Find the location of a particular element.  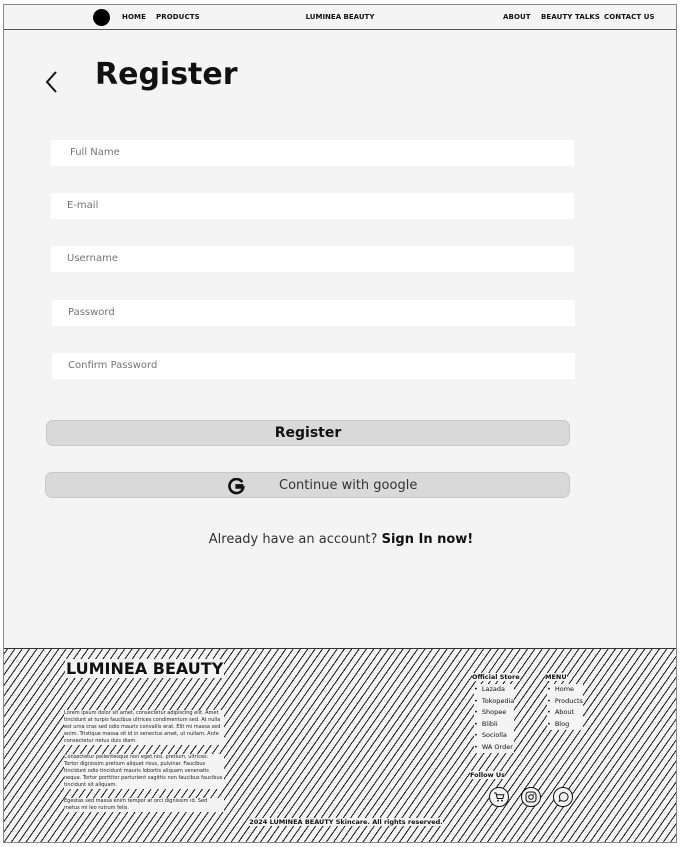

sign-in-link: Sign In now! is located at coordinates (428, 539).